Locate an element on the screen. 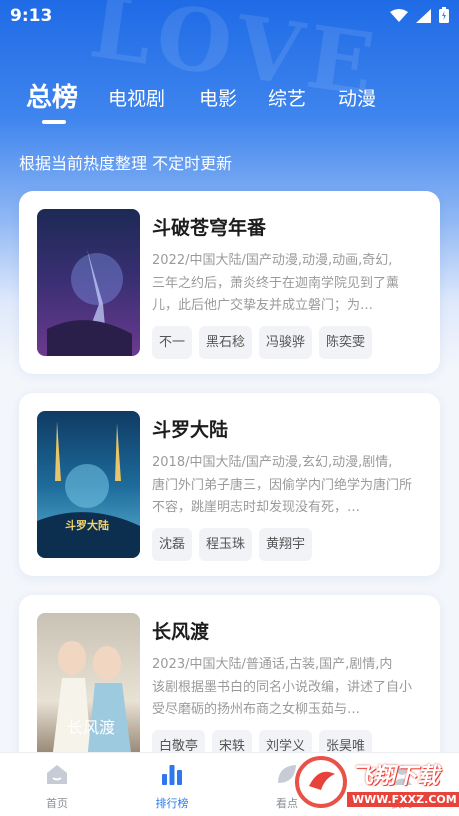  poster-image: 斗罗大陆 is located at coordinates (88, 484).